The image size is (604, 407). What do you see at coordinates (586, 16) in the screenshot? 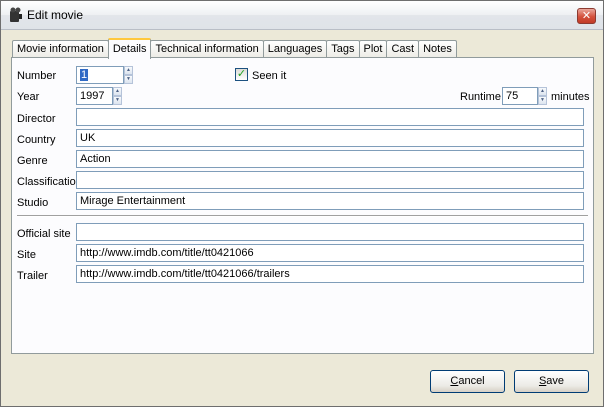
I see `close-icon: ✕` at bounding box center [586, 16].